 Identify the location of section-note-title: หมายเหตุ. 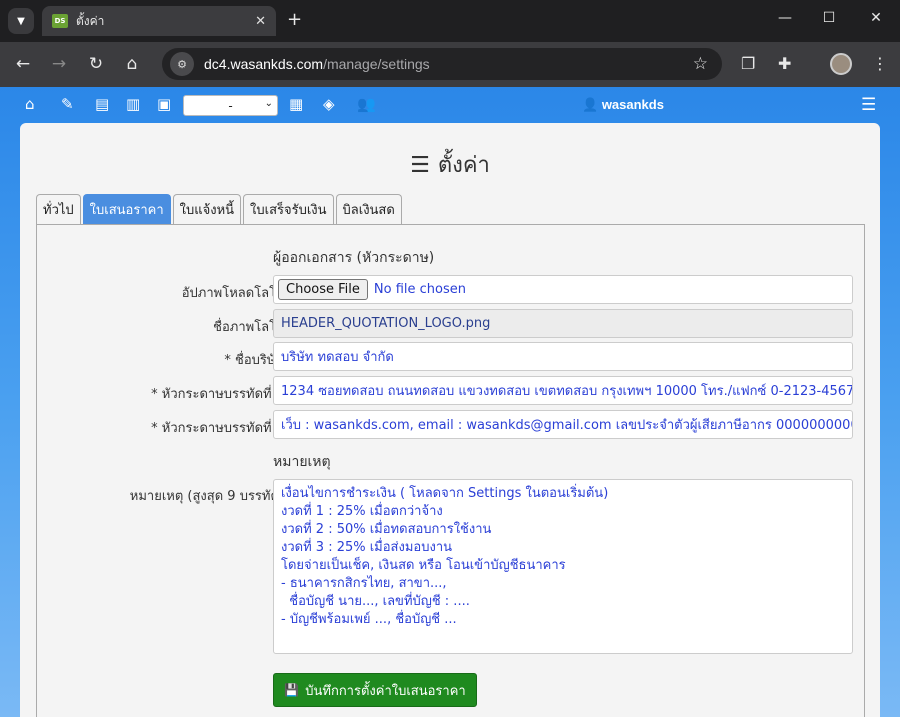
(302, 462).